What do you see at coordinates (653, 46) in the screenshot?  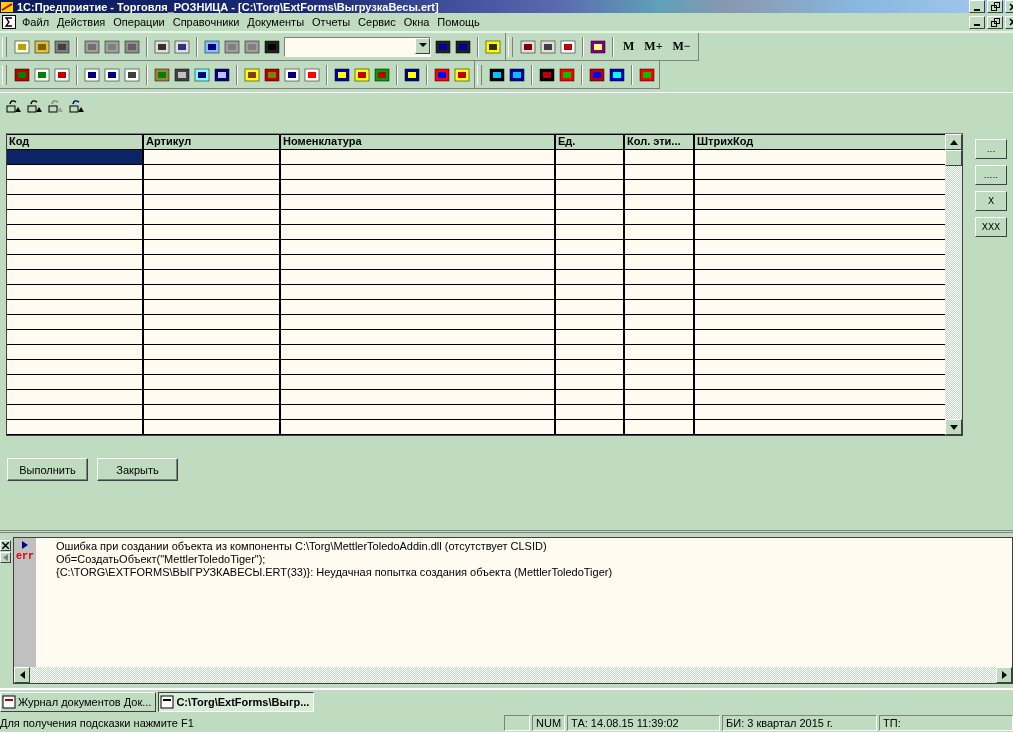 I see `memory-button: M+` at bounding box center [653, 46].